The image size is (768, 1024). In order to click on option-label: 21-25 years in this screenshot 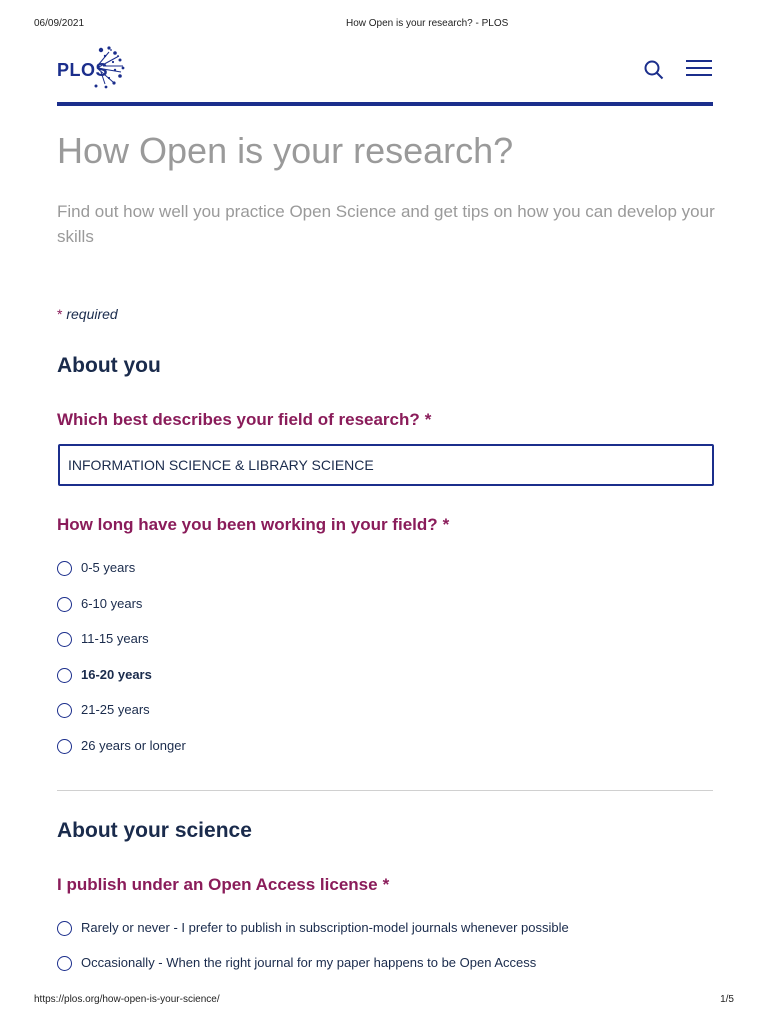, I will do `click(115, 709)`.